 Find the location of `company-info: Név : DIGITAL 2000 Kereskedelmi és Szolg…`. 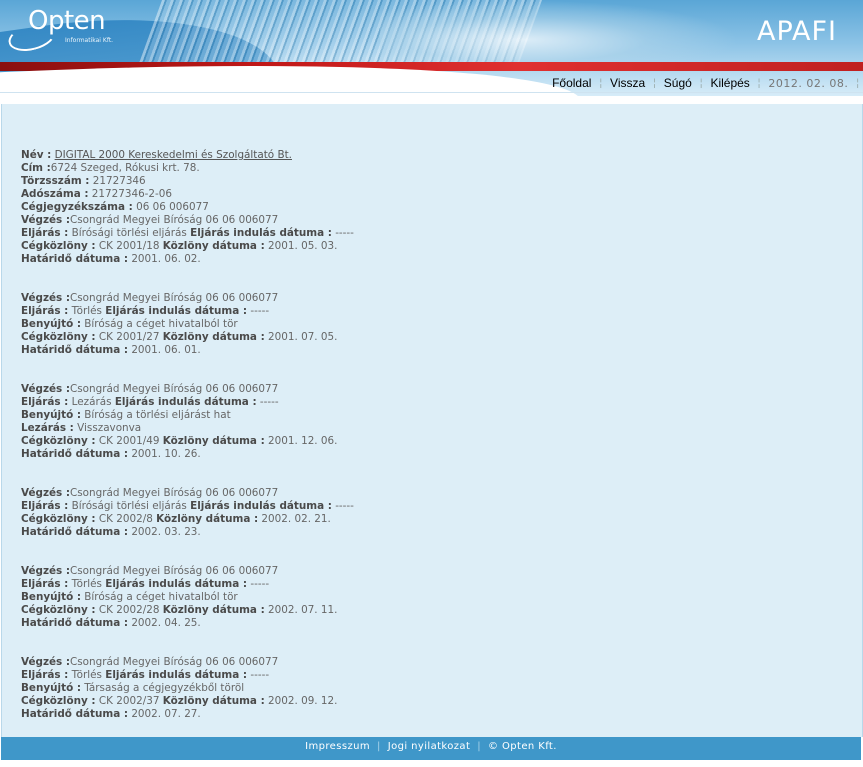

company-info: Név : DIGITAL 2000 Kereskedelmi és Szolg… is located at coordinates (187, 207).